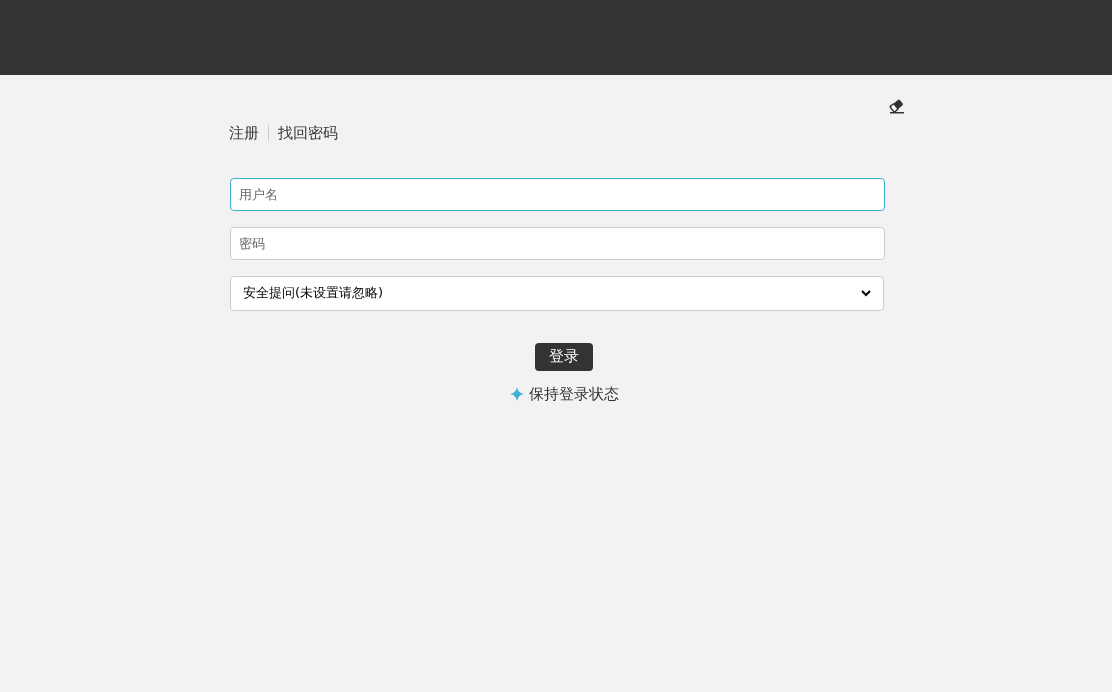  Describe the element at coordinates (866, 293) in the screenshot. I see `chevron-down-icon` at that location.